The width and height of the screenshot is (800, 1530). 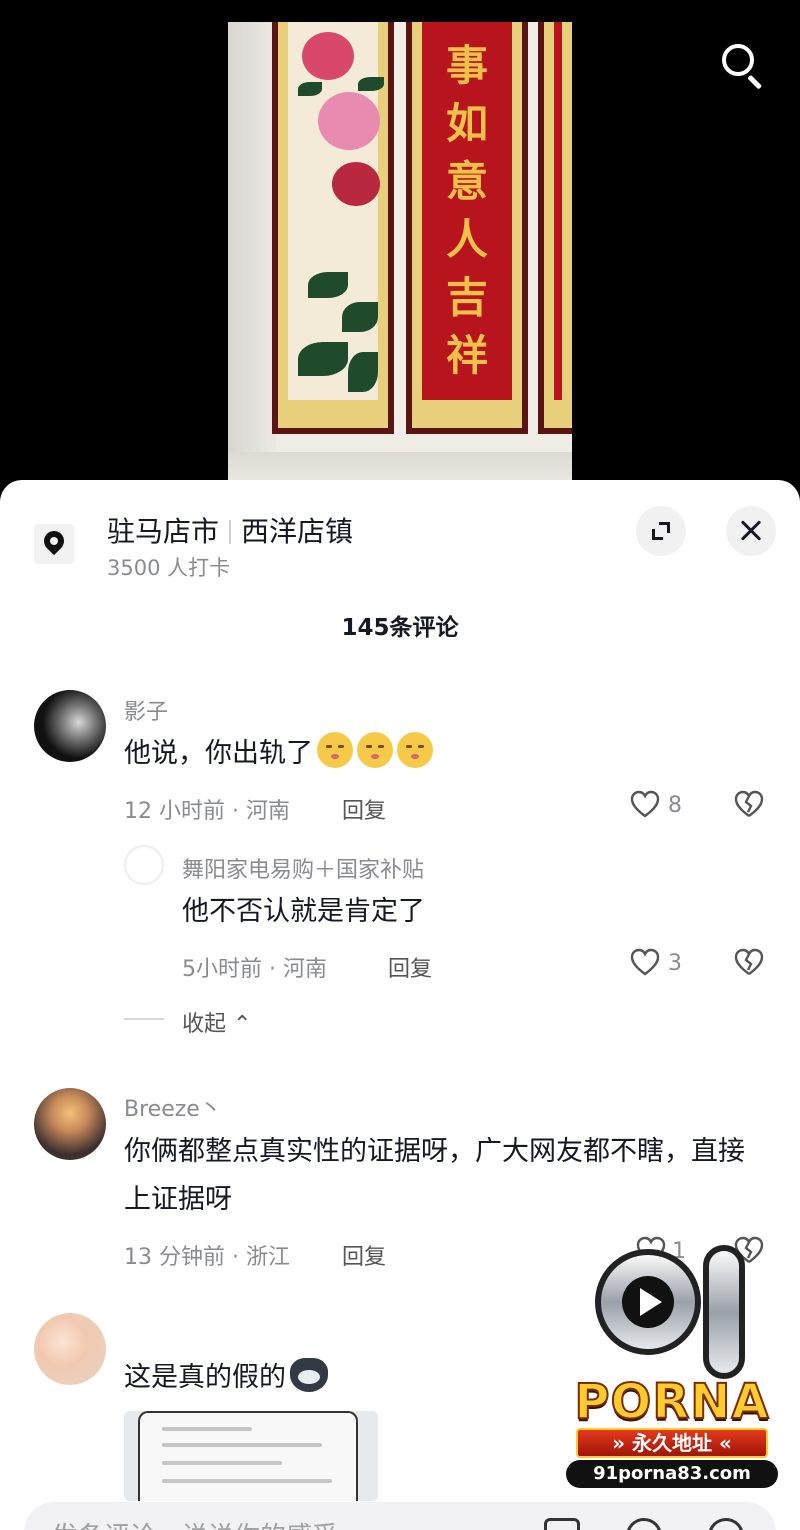 What do you see at coordinates (252, 251) in the screenshot?
I see `wall` at bounding box center [252, 251].